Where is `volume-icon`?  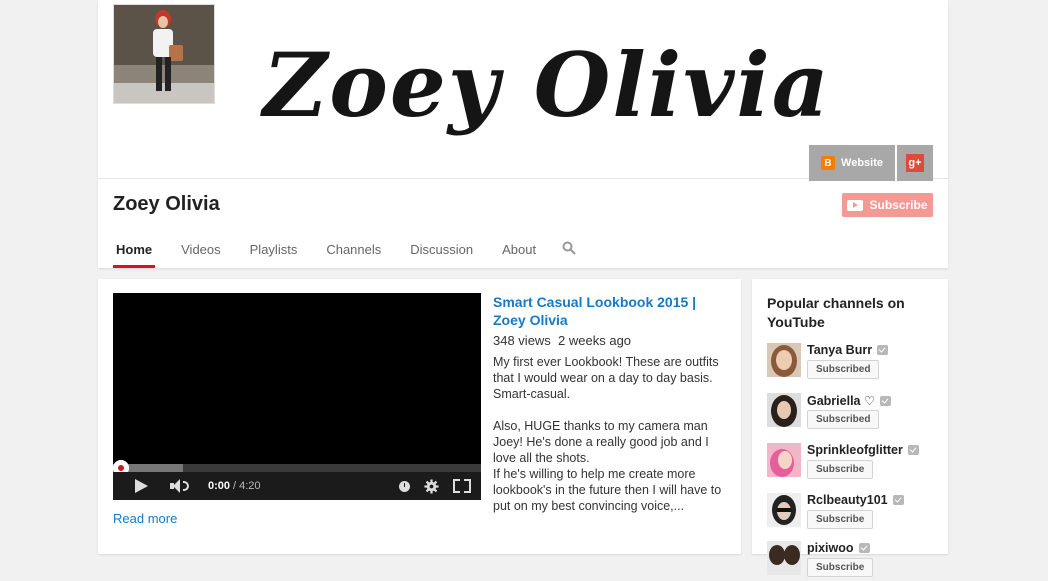
volume-icon is located at coordinates (180, 486).